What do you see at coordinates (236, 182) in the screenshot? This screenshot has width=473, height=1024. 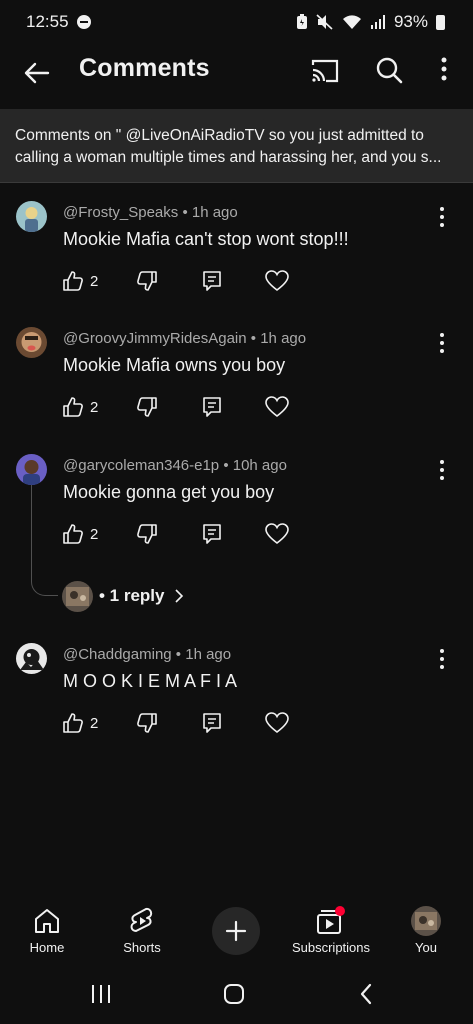 I see `divider` at bounding box center [236, 182].